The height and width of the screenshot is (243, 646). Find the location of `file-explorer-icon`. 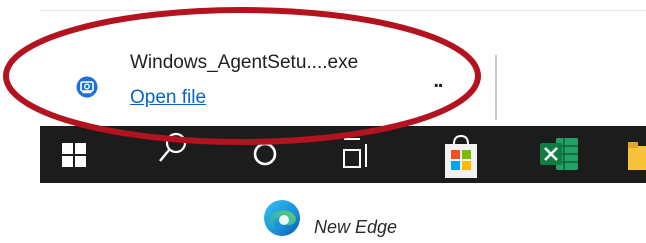

file-explorer-icon is located at coordinates (637, 156).